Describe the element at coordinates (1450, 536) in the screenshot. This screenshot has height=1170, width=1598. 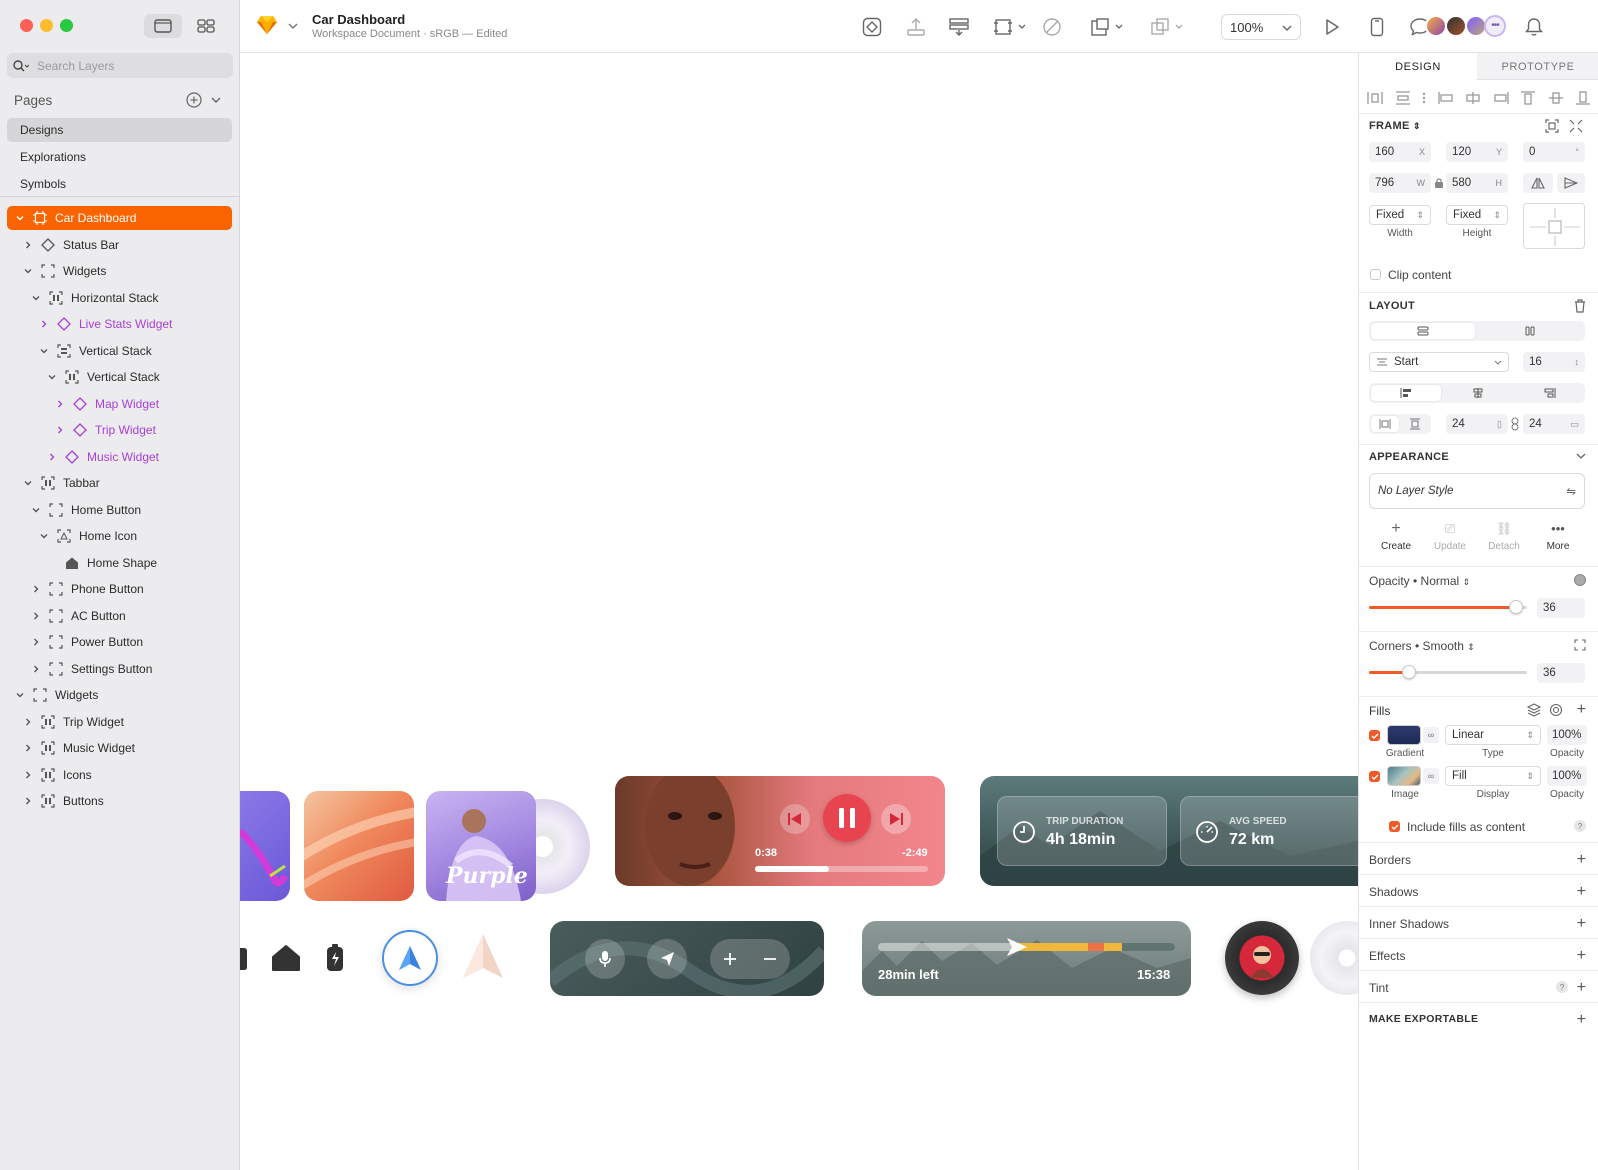
I see `update-style-button: ⎚ Update` at that location.